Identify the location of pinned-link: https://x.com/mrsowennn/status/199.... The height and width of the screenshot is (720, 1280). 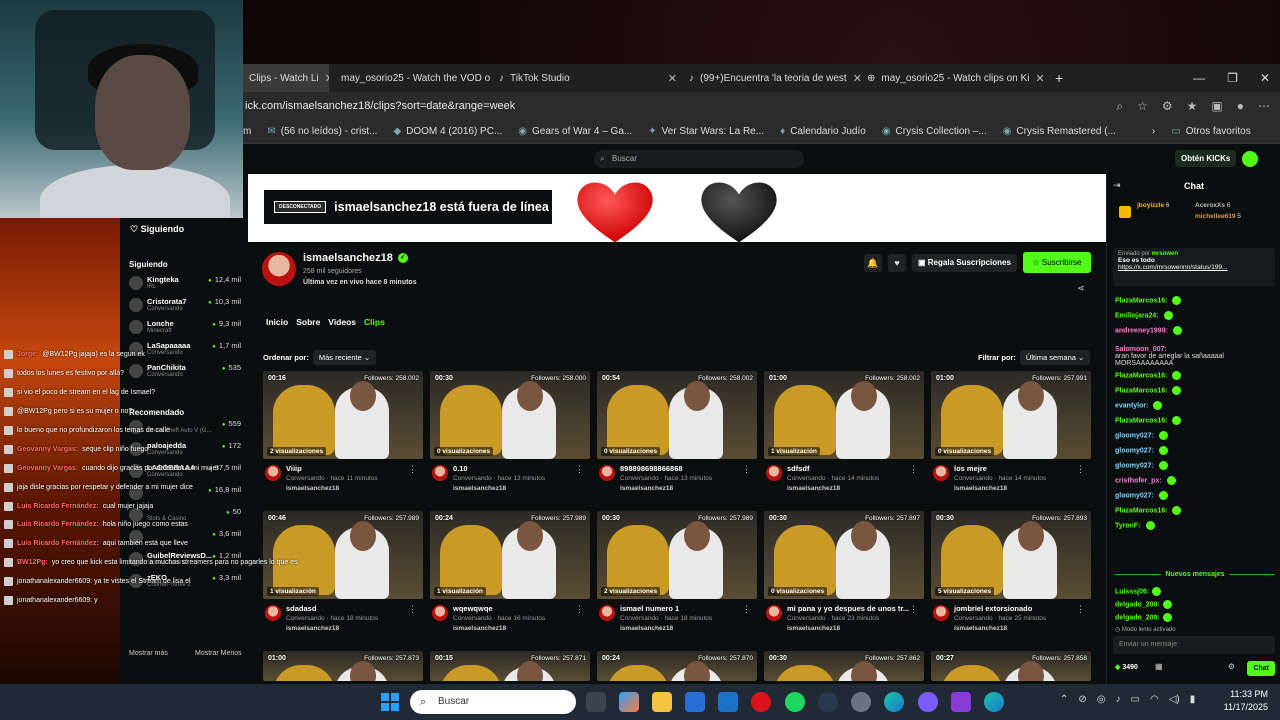
(1194, 267).